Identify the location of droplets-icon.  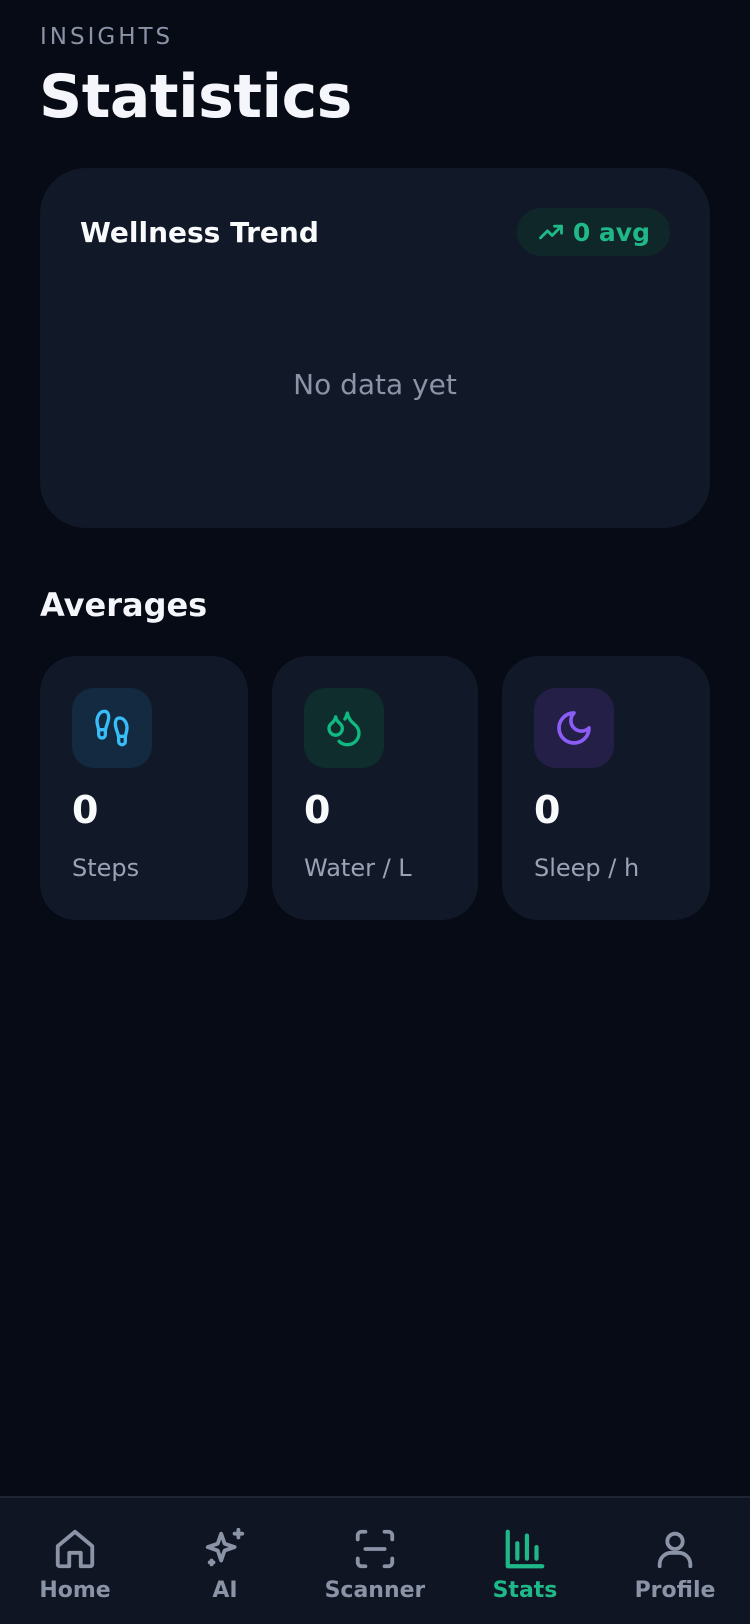
(344, 729).